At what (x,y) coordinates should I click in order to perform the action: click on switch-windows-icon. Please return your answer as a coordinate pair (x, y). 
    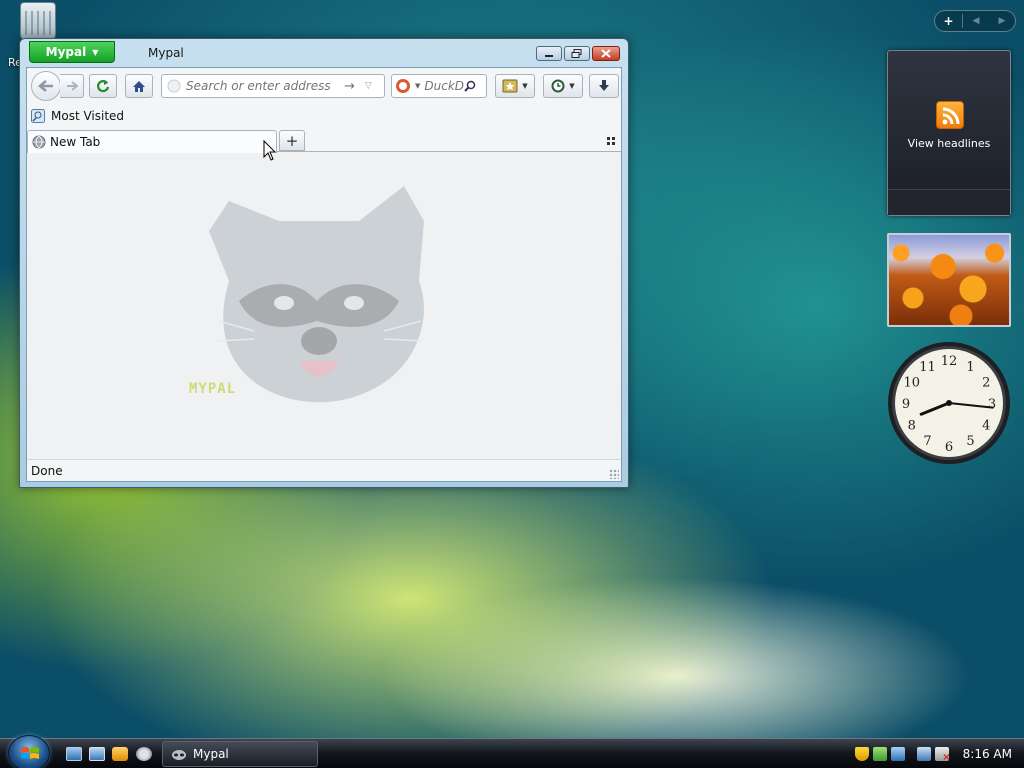
    Looking at the image, I should click on (97, 754).